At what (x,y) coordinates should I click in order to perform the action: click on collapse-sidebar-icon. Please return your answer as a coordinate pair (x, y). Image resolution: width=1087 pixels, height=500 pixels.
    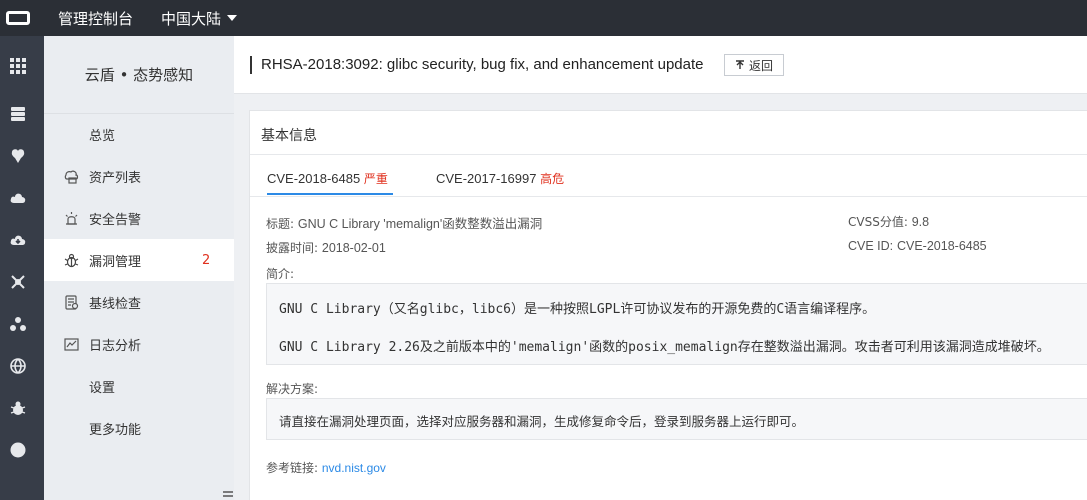
    Looking at the image, I should click on (228, 494).